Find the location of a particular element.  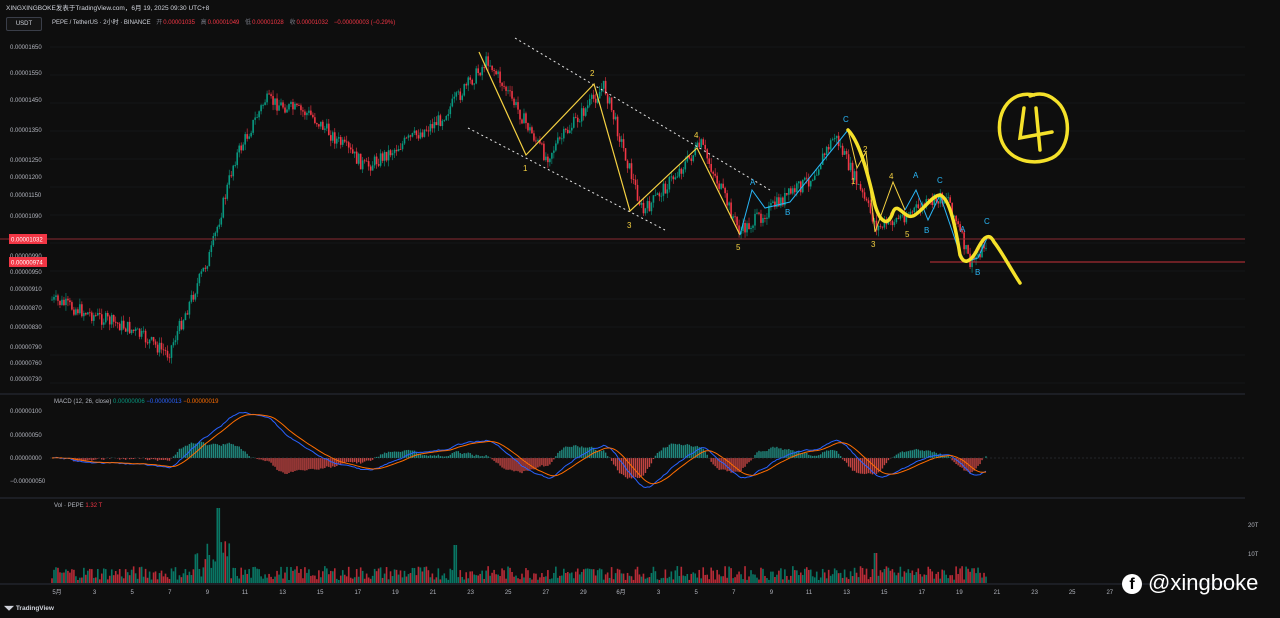

currency-button: USDT is located at coordinates (24, 24).